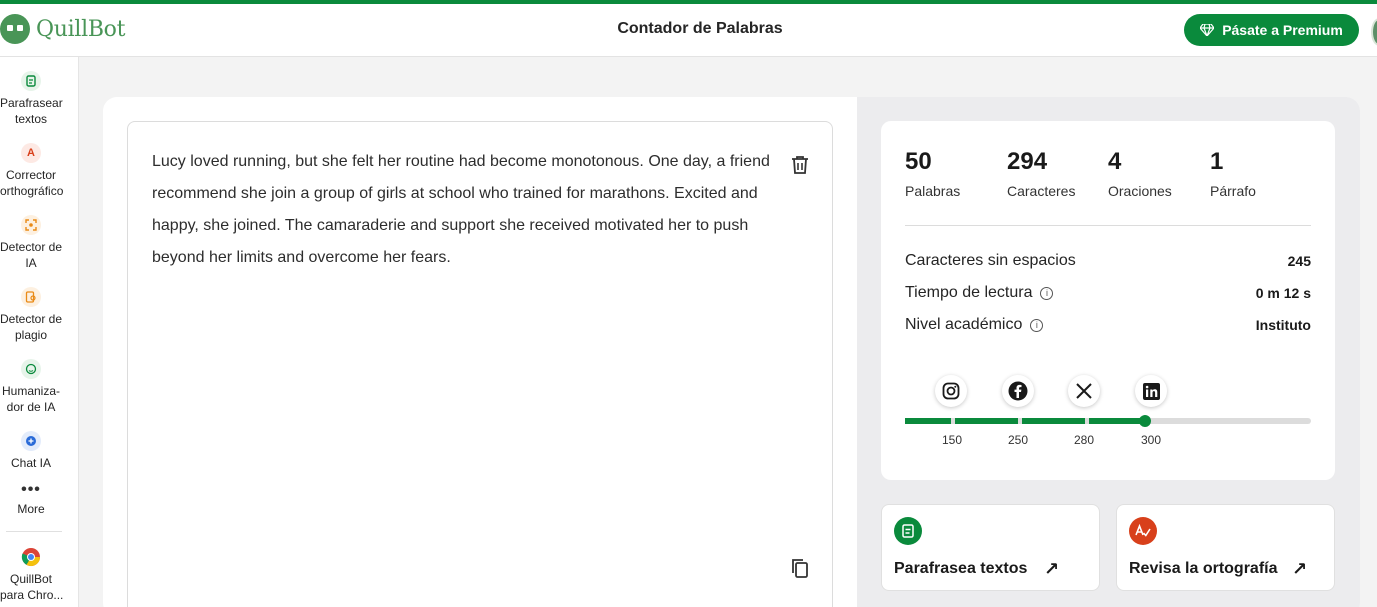  I want to click on sidebar-item-grammar: A Corrector orthográfico, so click(32, 171).